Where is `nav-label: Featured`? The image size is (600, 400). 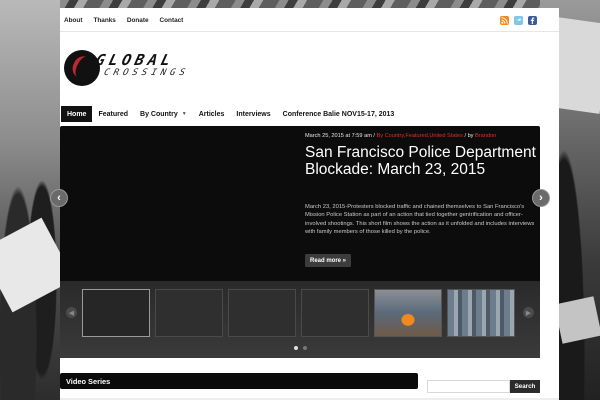
nav-label: Featured is located at coordinates (113, 114).